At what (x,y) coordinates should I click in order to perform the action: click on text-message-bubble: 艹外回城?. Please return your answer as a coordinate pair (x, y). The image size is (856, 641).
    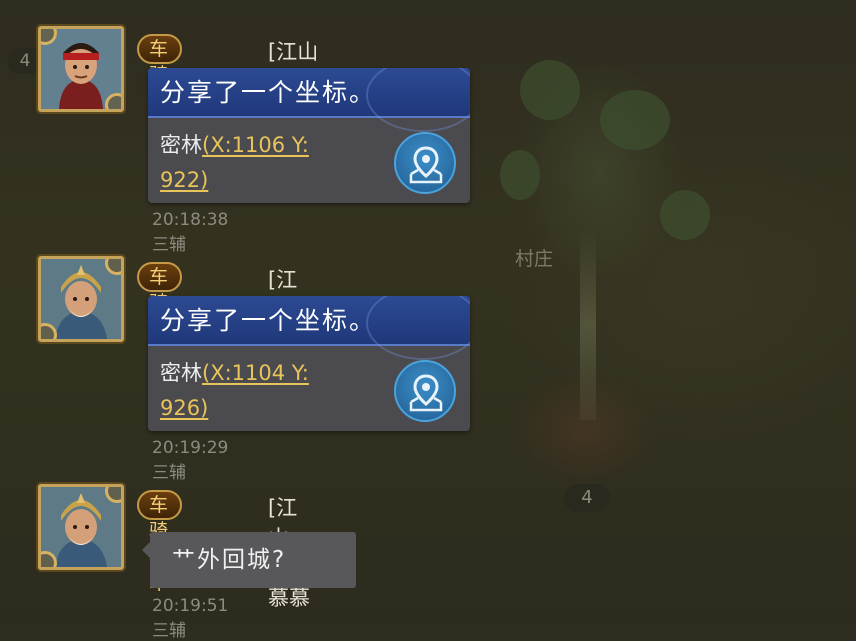
    Looking at the image, I should click on (253, 560).